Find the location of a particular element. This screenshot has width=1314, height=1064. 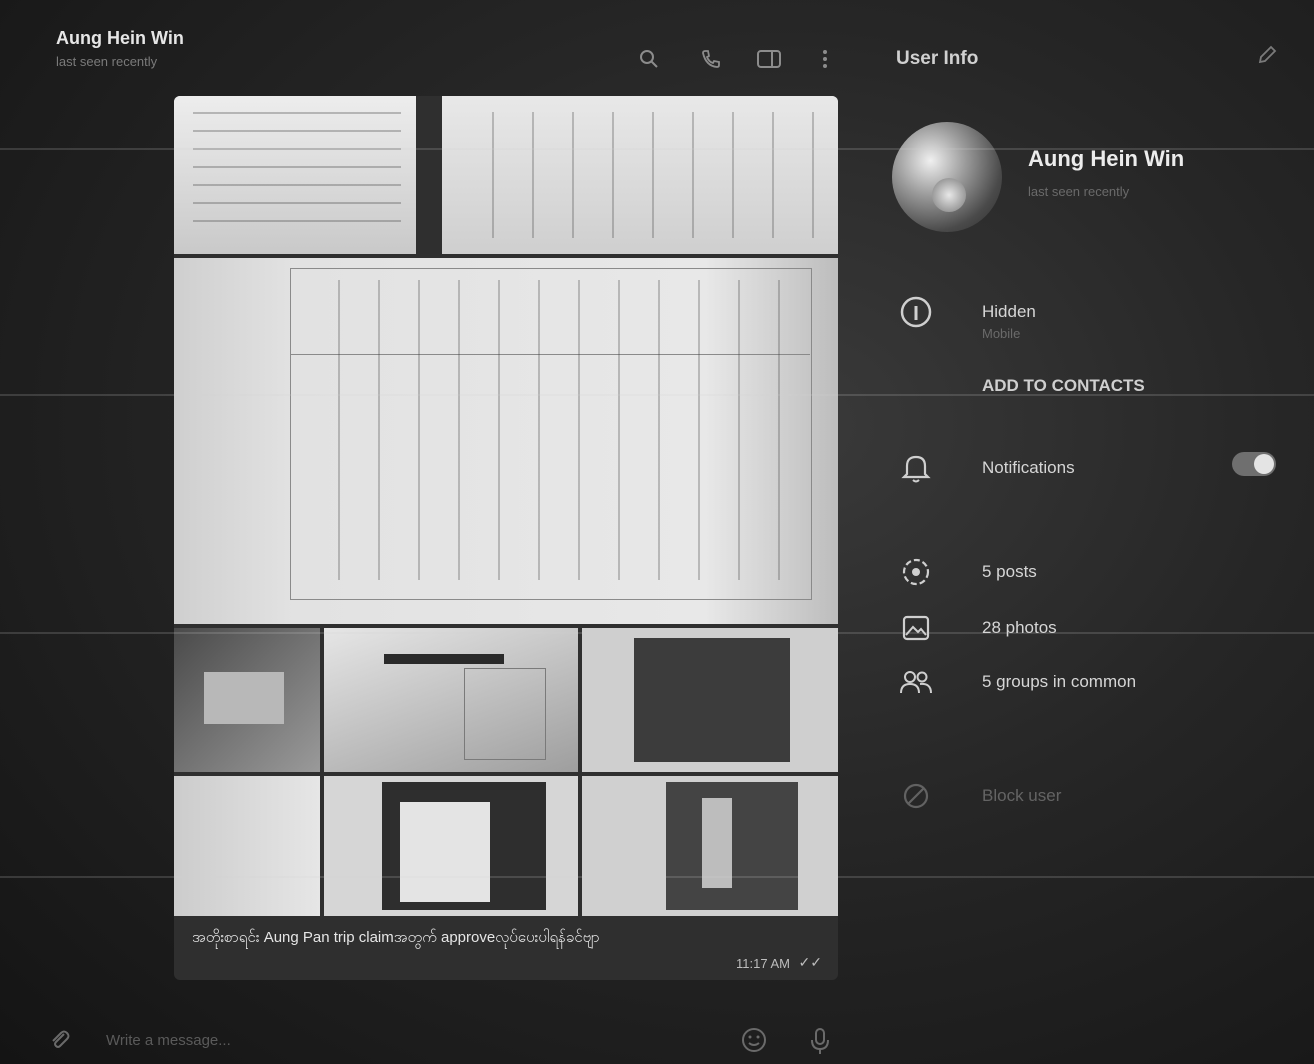

block-row: Block user is located at coordinates (1091, 796).